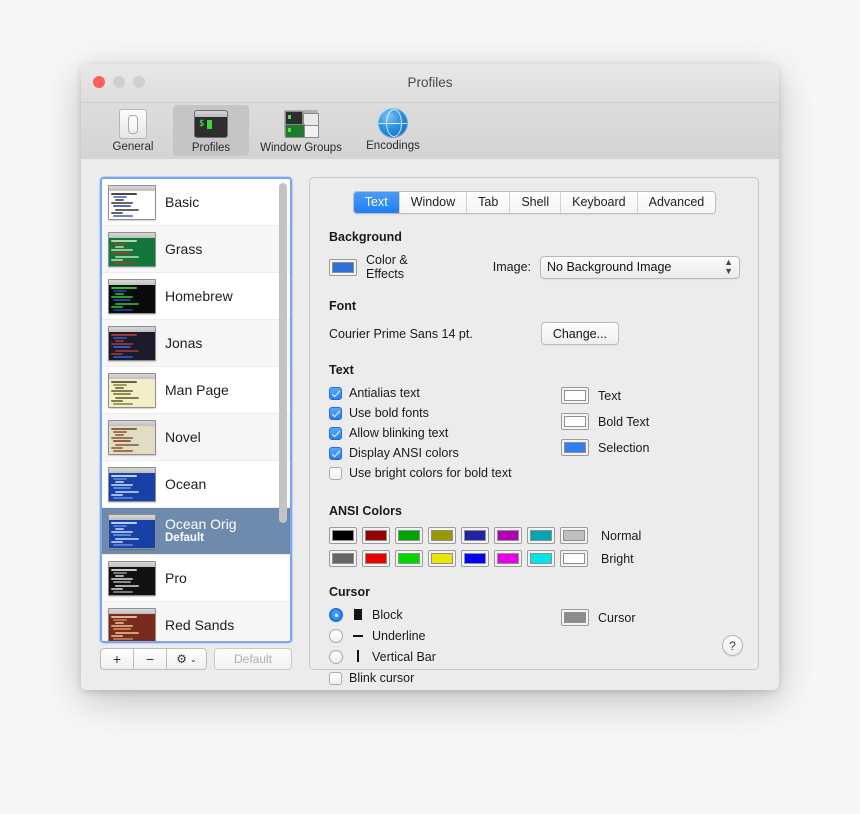 This screenshot has height=814, width=860. I want to click on help-button: ?, so click(732, 645).